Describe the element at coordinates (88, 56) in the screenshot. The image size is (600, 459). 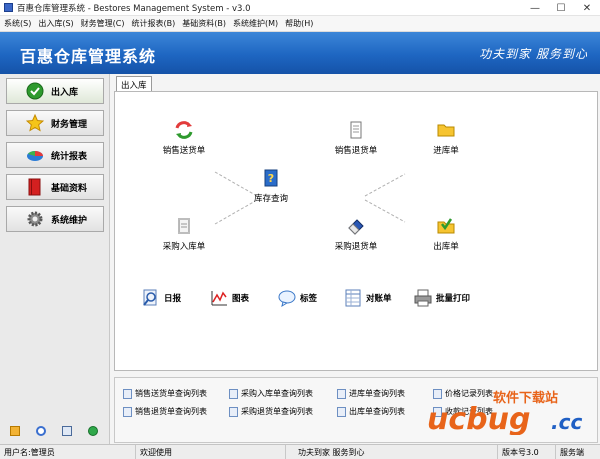
I see `app-name: 百惠仓库管理系统` at that location.